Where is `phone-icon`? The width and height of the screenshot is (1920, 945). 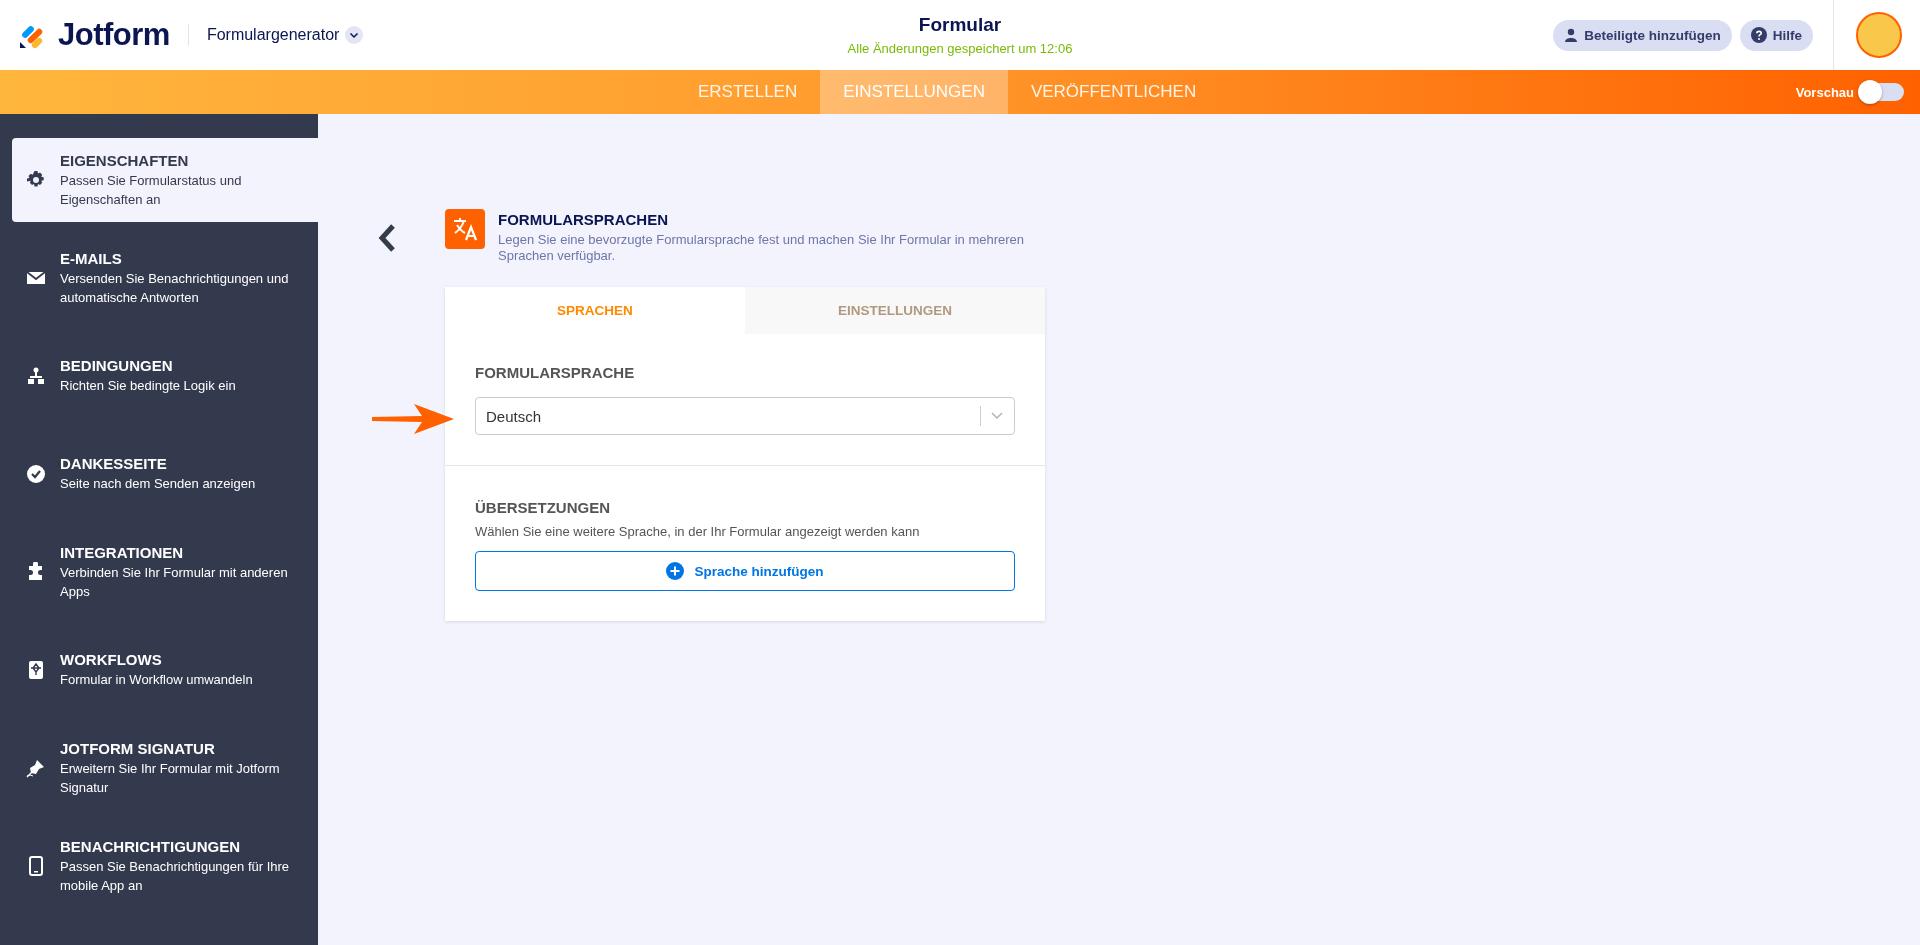 phone-icon is located at coordinates (36, 866).